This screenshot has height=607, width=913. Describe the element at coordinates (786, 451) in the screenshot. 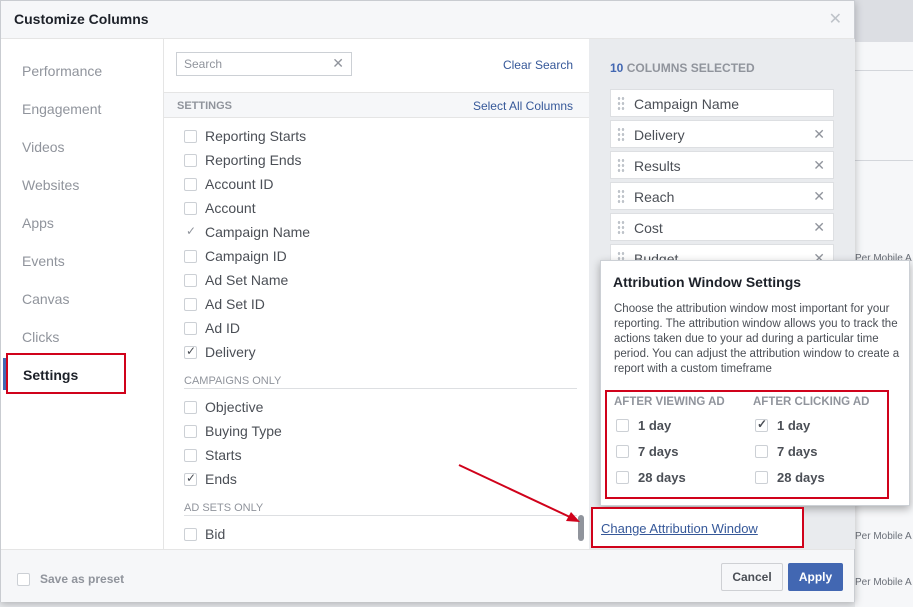

I see `click-7-days-option: 7 days` at that location.